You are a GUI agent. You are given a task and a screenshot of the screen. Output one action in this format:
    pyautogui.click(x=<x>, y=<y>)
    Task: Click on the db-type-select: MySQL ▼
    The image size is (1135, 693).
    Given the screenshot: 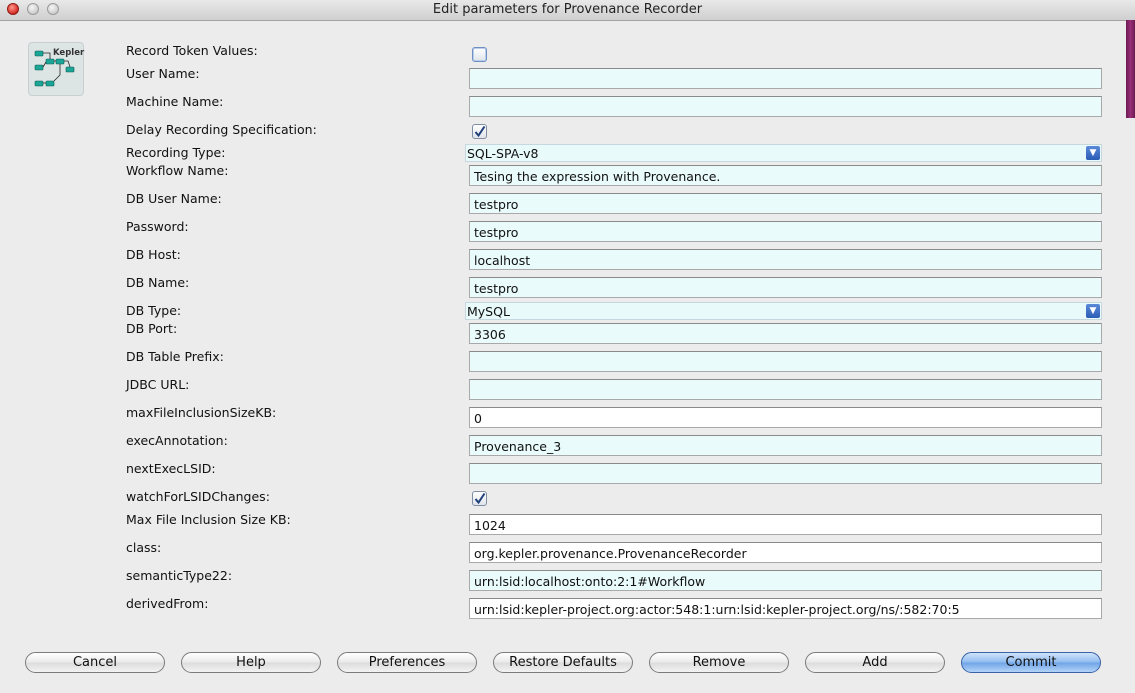 What is the action you would take?
    pyautogui.click(x=783, y=311)
    